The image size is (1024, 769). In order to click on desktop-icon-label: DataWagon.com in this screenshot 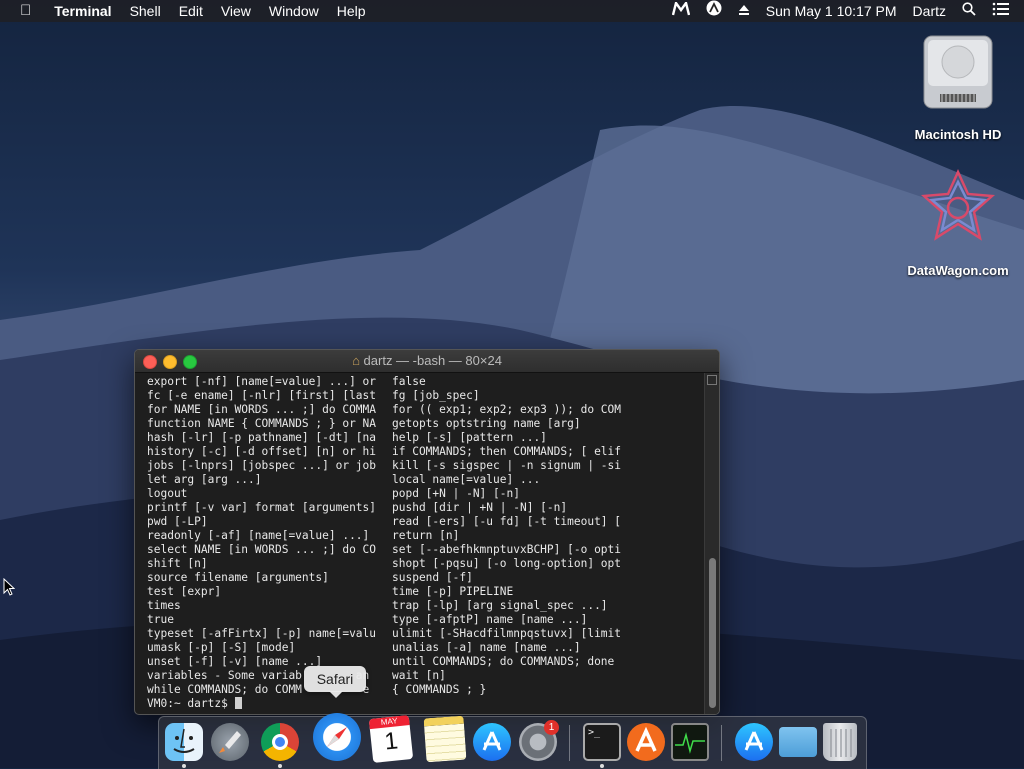, I will do `click(958, 270)`.